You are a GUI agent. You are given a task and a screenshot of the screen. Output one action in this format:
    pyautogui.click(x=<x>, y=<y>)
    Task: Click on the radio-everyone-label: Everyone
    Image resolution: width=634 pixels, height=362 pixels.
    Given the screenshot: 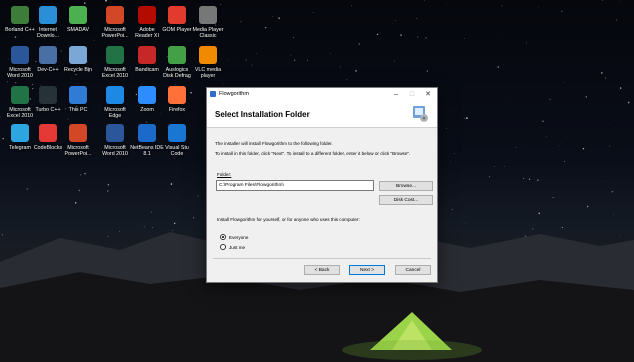 What is the action you would take?
    pyautogui.click(x=238, y=237)
    